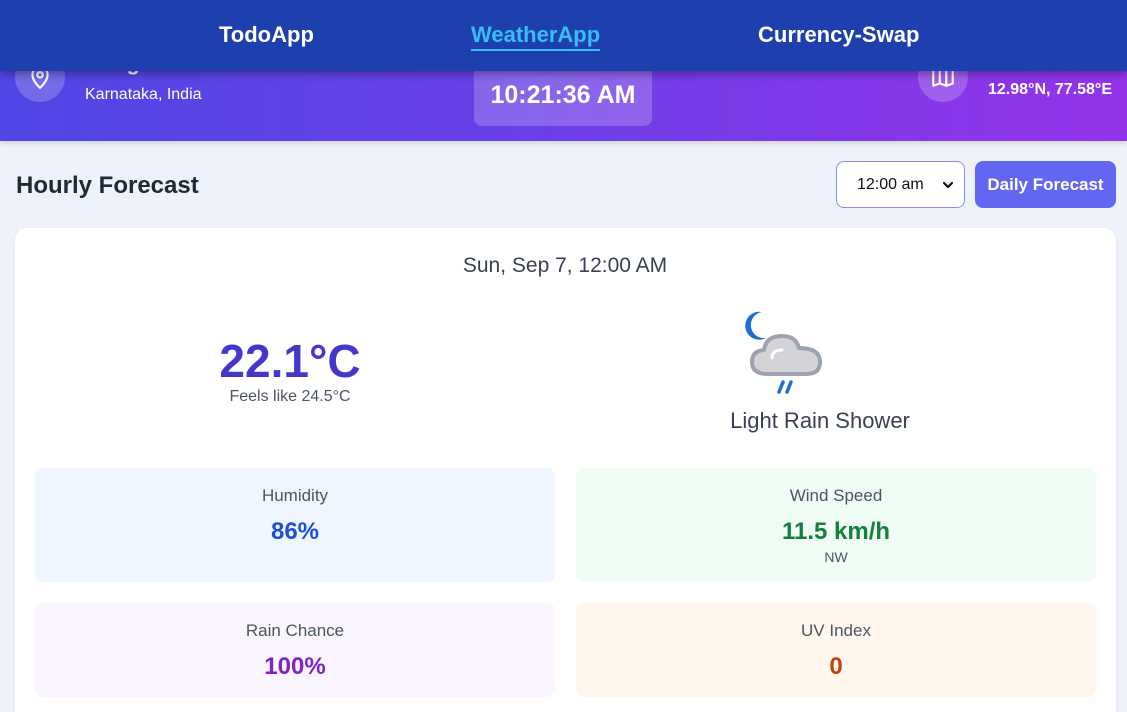 Image resolution: width=1127 pixels, height=712 pixels. I want to click on rain-chance-card: Rain Chance 100%, so click(295, 650).